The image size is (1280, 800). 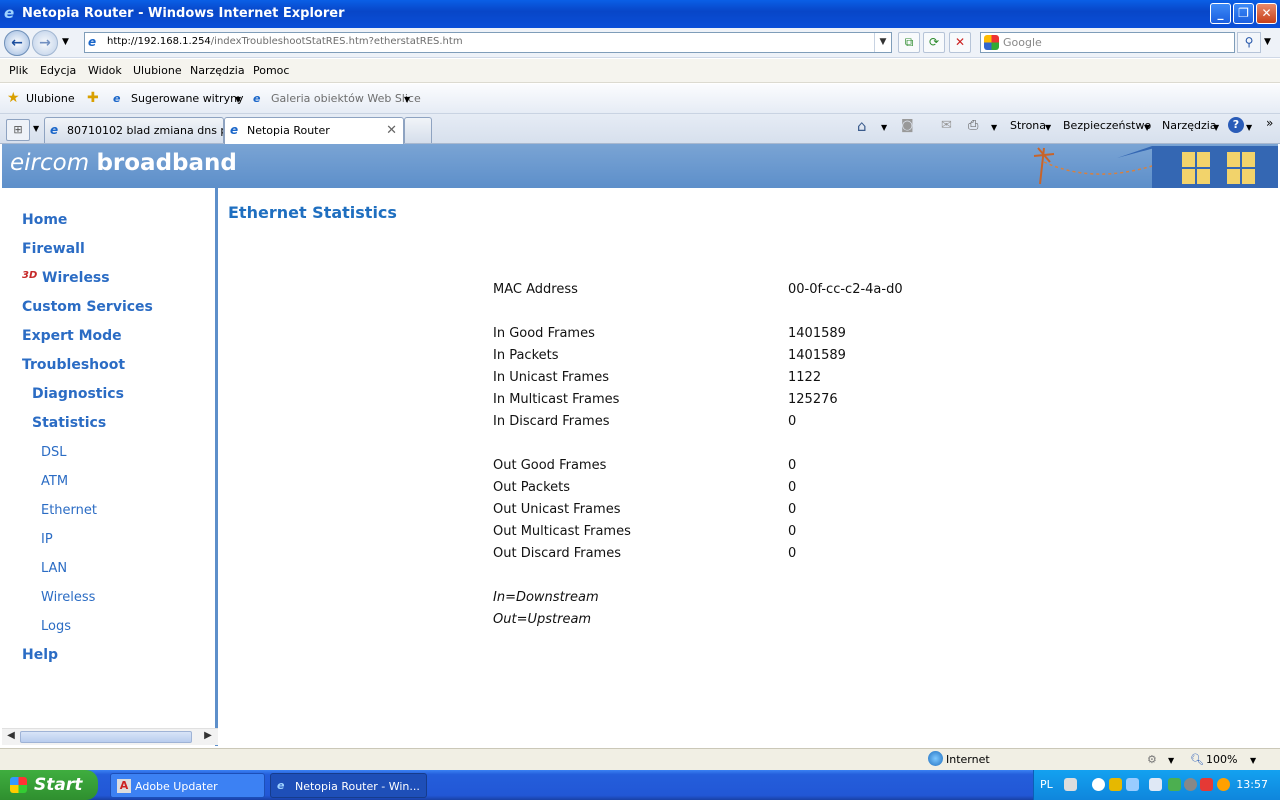 I want to click on history-dropdown-icon: ▼, so click(x=65, y=42).